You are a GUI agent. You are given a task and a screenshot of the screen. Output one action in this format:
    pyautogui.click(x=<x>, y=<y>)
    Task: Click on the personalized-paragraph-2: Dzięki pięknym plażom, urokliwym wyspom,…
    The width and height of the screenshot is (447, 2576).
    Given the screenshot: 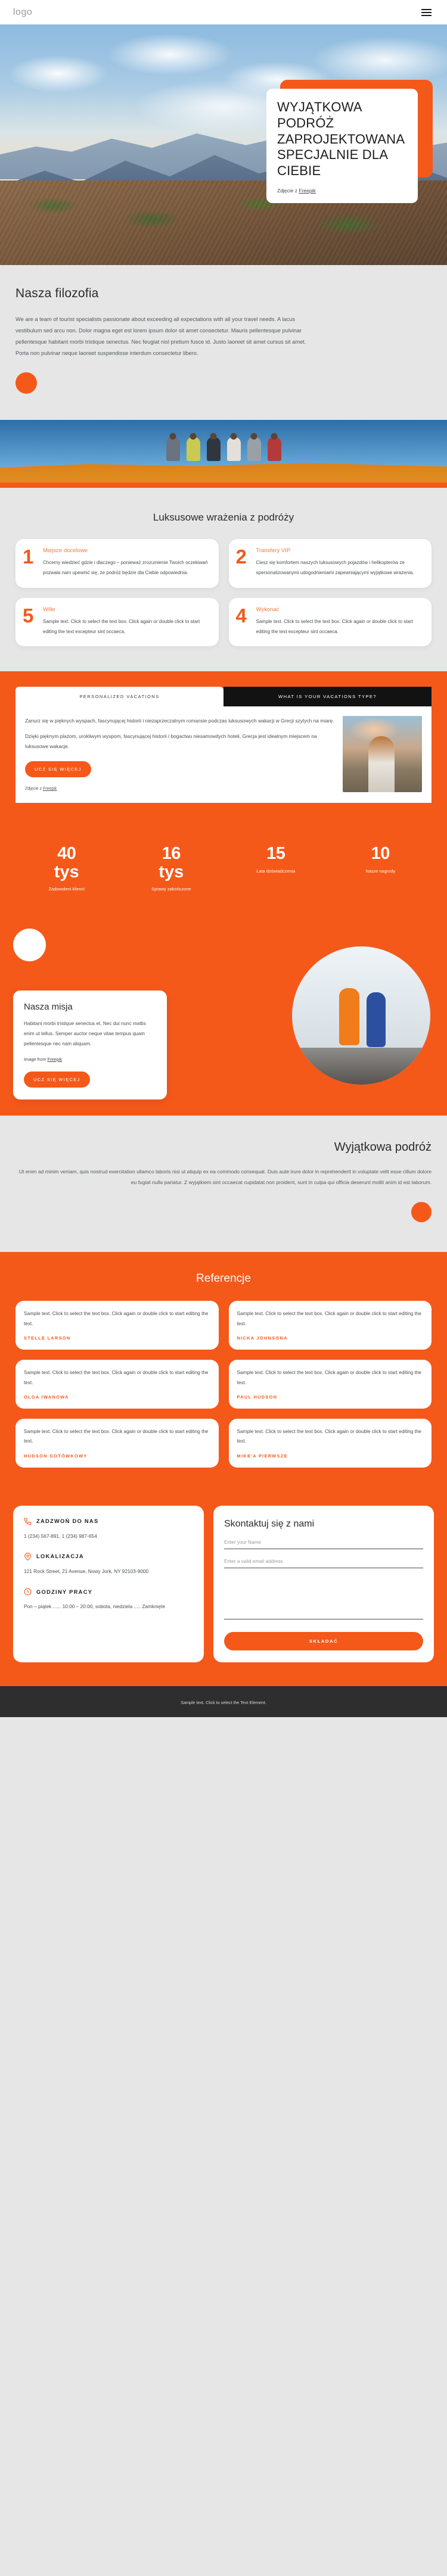 What is the action you would take?
    pyautogui.click(x=171, y=741)
    